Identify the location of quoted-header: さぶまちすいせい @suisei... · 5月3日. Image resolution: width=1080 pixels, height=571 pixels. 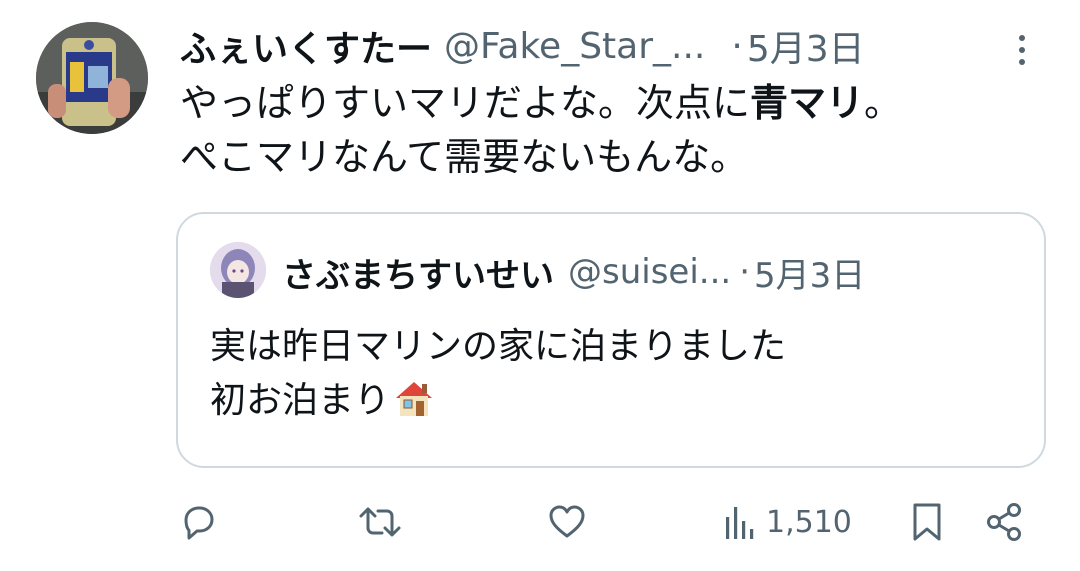
(573, 272).